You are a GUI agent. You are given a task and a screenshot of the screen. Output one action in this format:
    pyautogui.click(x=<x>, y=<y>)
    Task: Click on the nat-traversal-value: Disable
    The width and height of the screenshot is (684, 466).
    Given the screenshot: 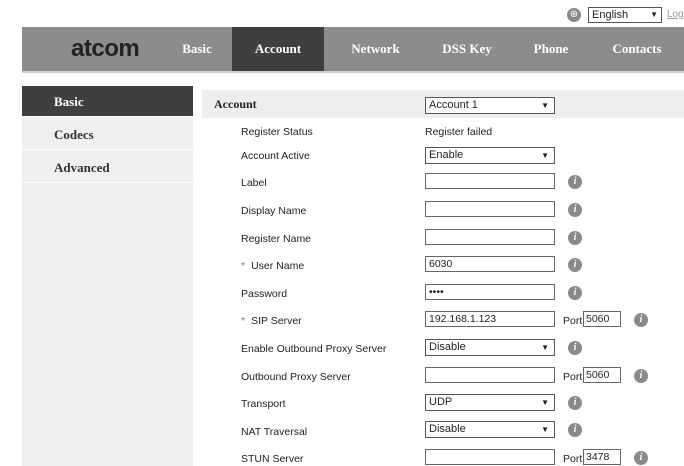 What is the action you would take?
    pyautogui.click(x=447, y=429)
    